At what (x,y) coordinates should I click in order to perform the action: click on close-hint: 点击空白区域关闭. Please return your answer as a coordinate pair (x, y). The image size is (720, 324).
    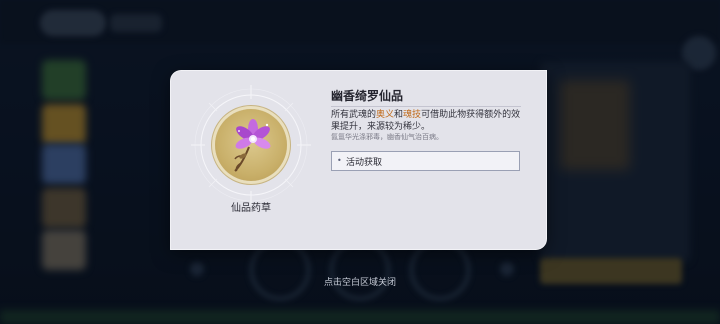
    Looking at the image, I should click on (359, 283).